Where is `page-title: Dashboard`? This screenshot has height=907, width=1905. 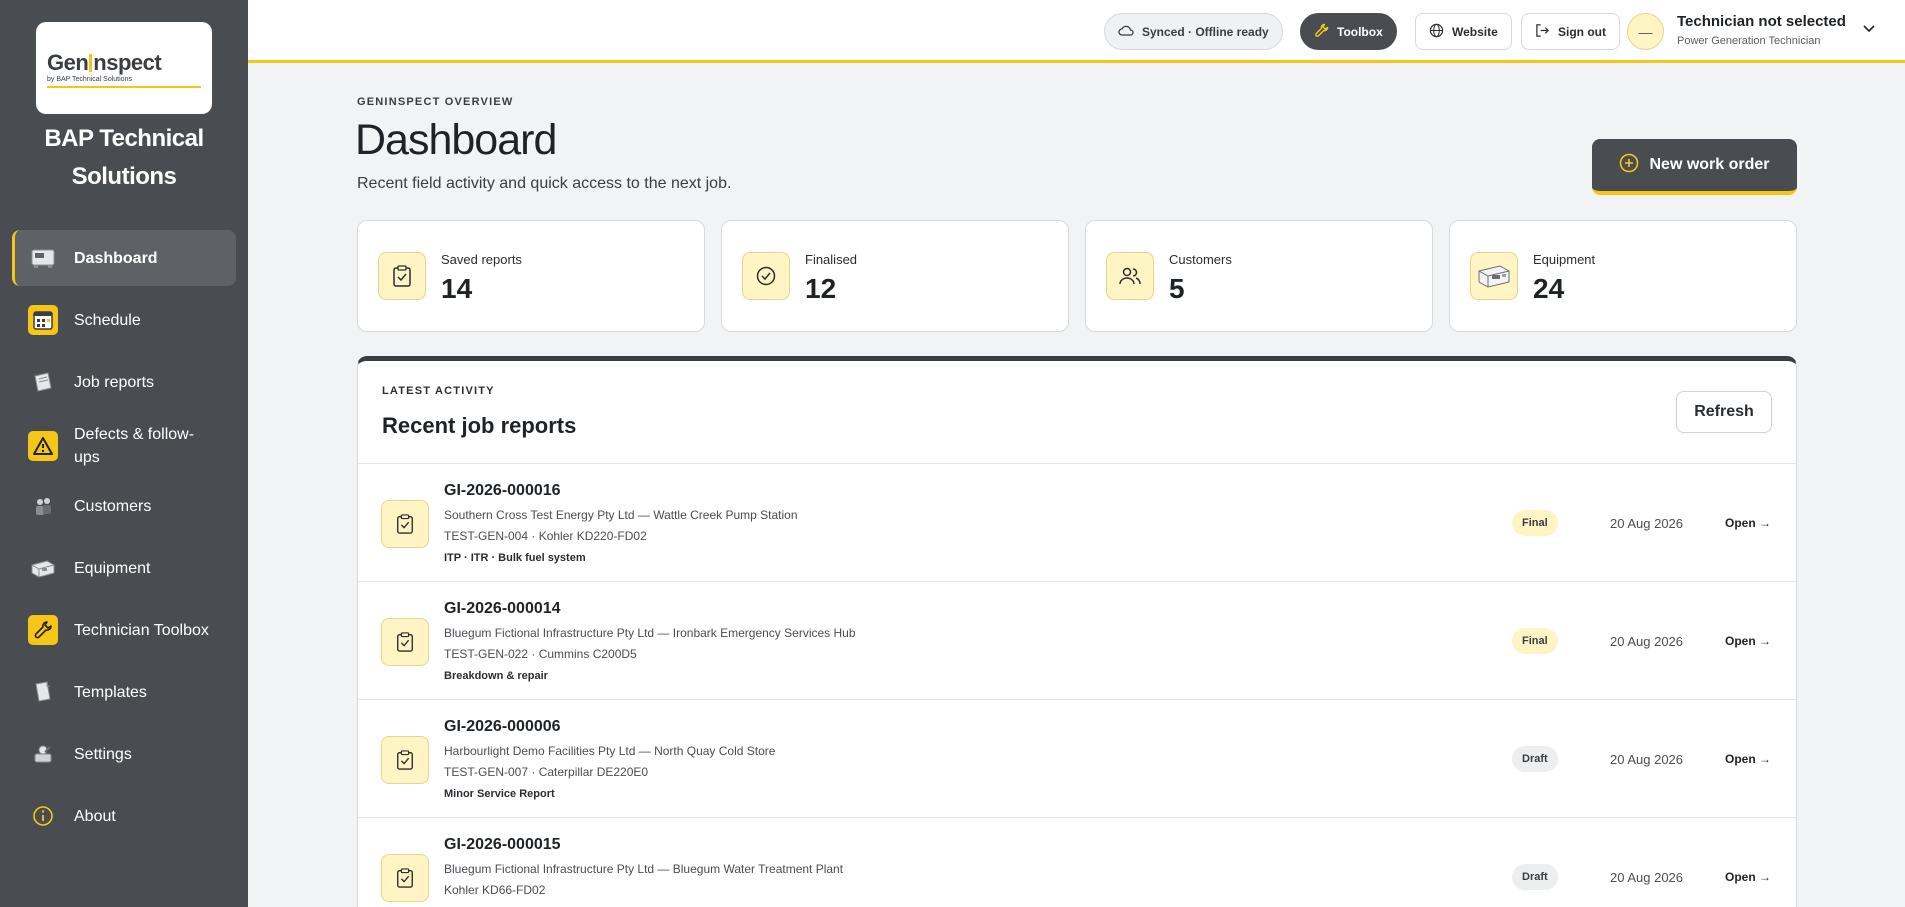 page-title: Dashboard is located at coordinates (456, 140).